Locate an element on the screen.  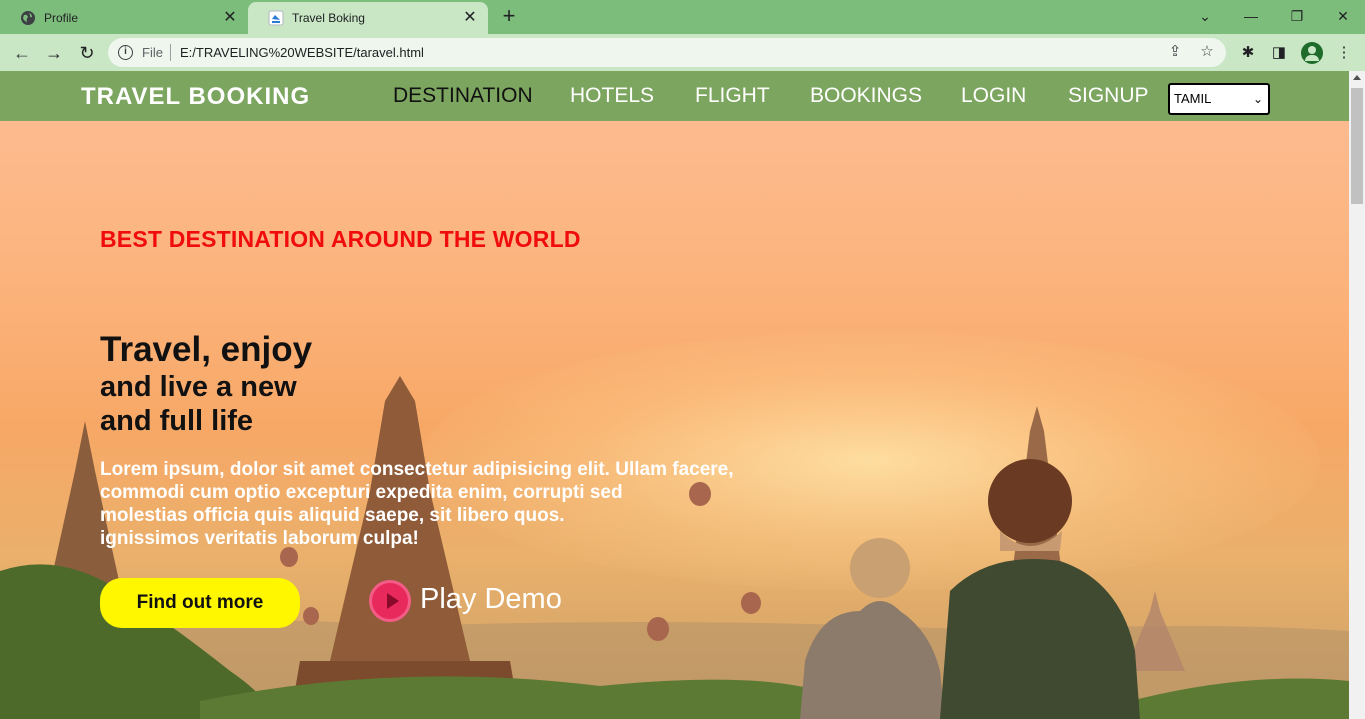
tab-search-chevron-icon: ⌄ is located at coordinates (1205, 16).